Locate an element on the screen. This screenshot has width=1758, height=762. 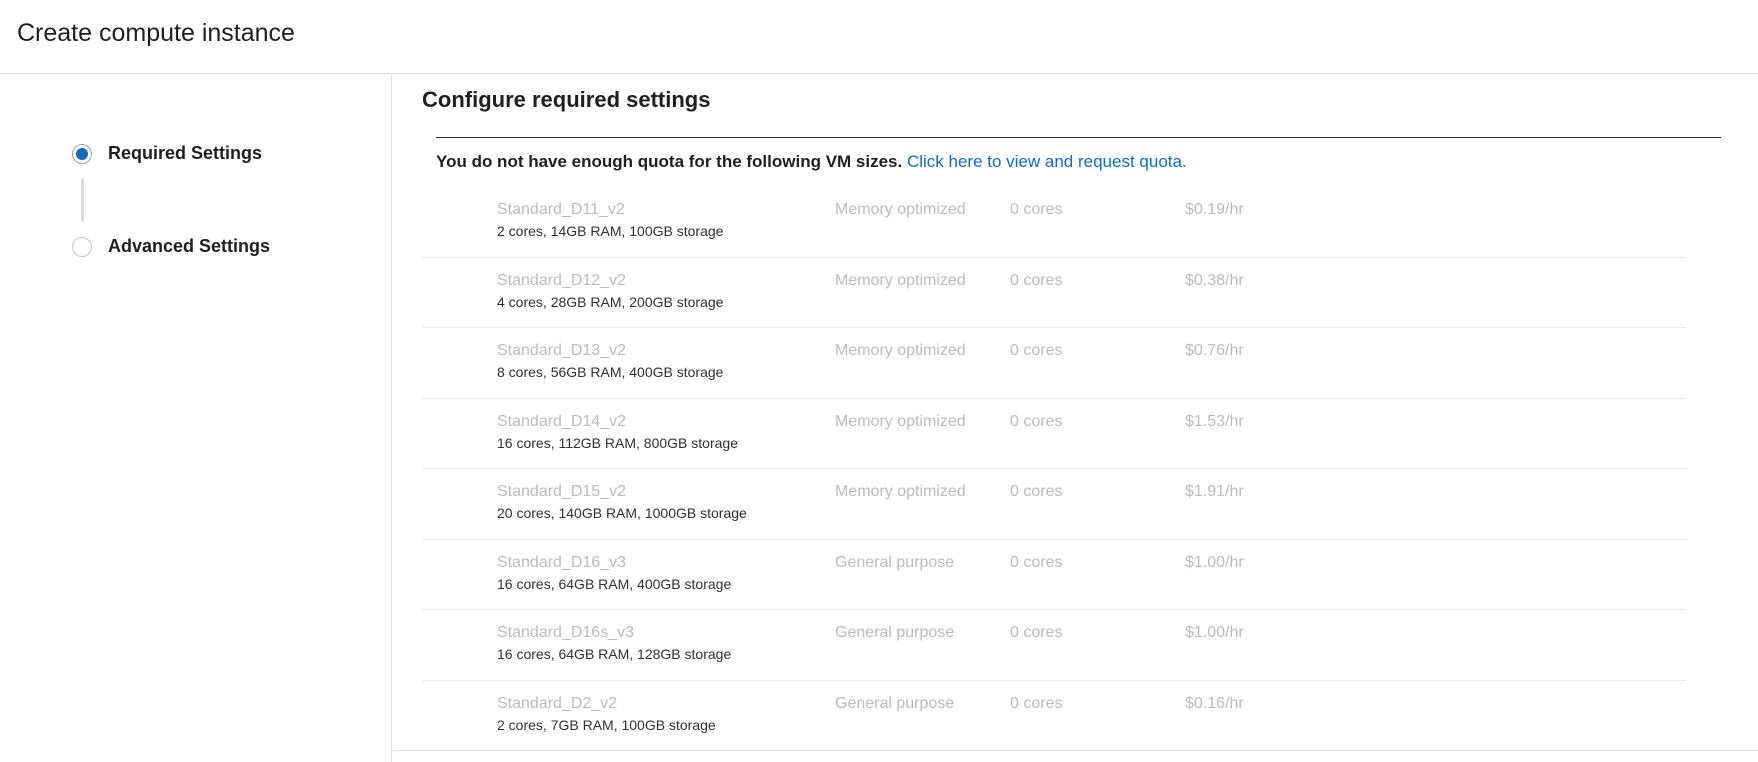
vm-size-name: Standard_D16s_v3 is located at coordinates (565, 632).